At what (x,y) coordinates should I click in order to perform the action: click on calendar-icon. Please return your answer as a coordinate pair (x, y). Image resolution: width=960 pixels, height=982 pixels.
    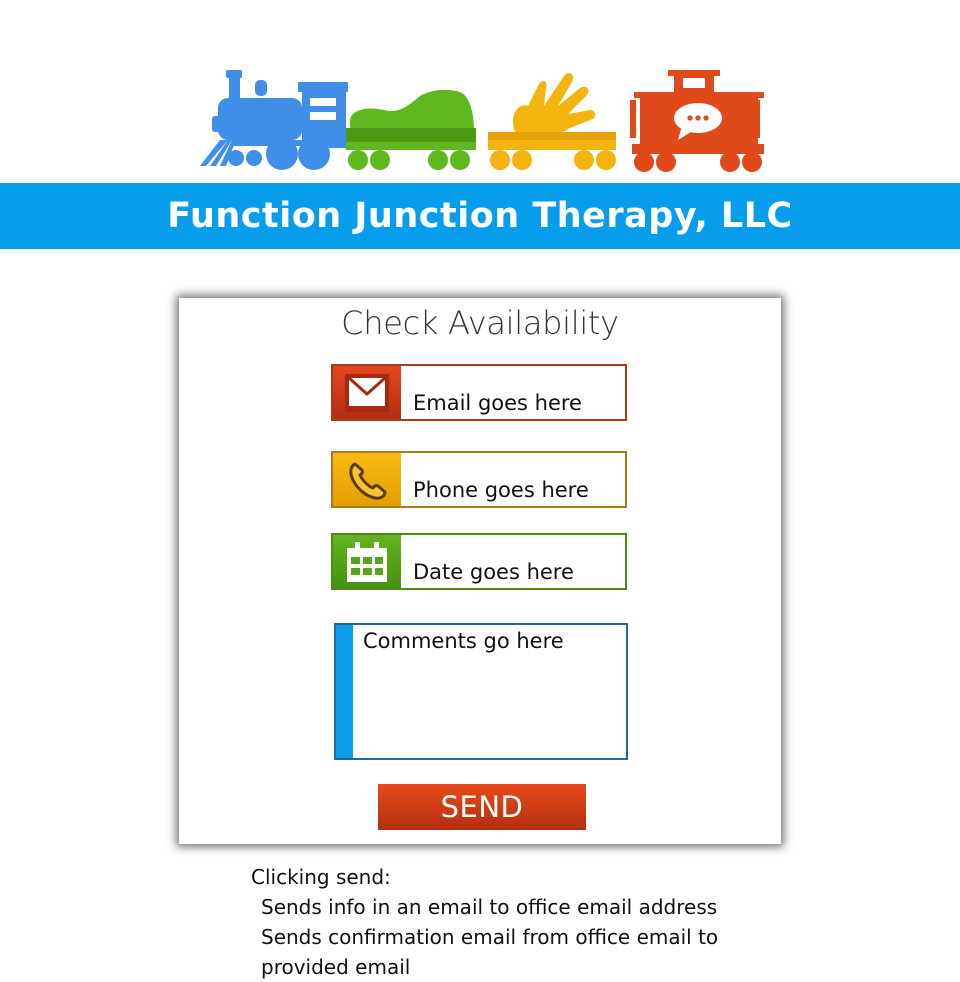
    Looking at the image, I should click on (367, 561).